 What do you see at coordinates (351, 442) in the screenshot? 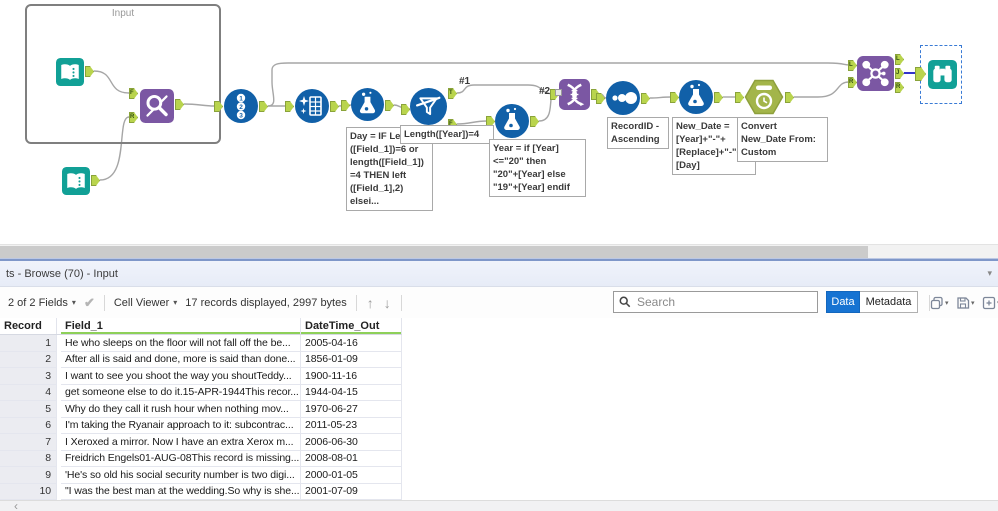
I see `datetime-out-cell: 2006-06-30` at bounding box center [351, 442].